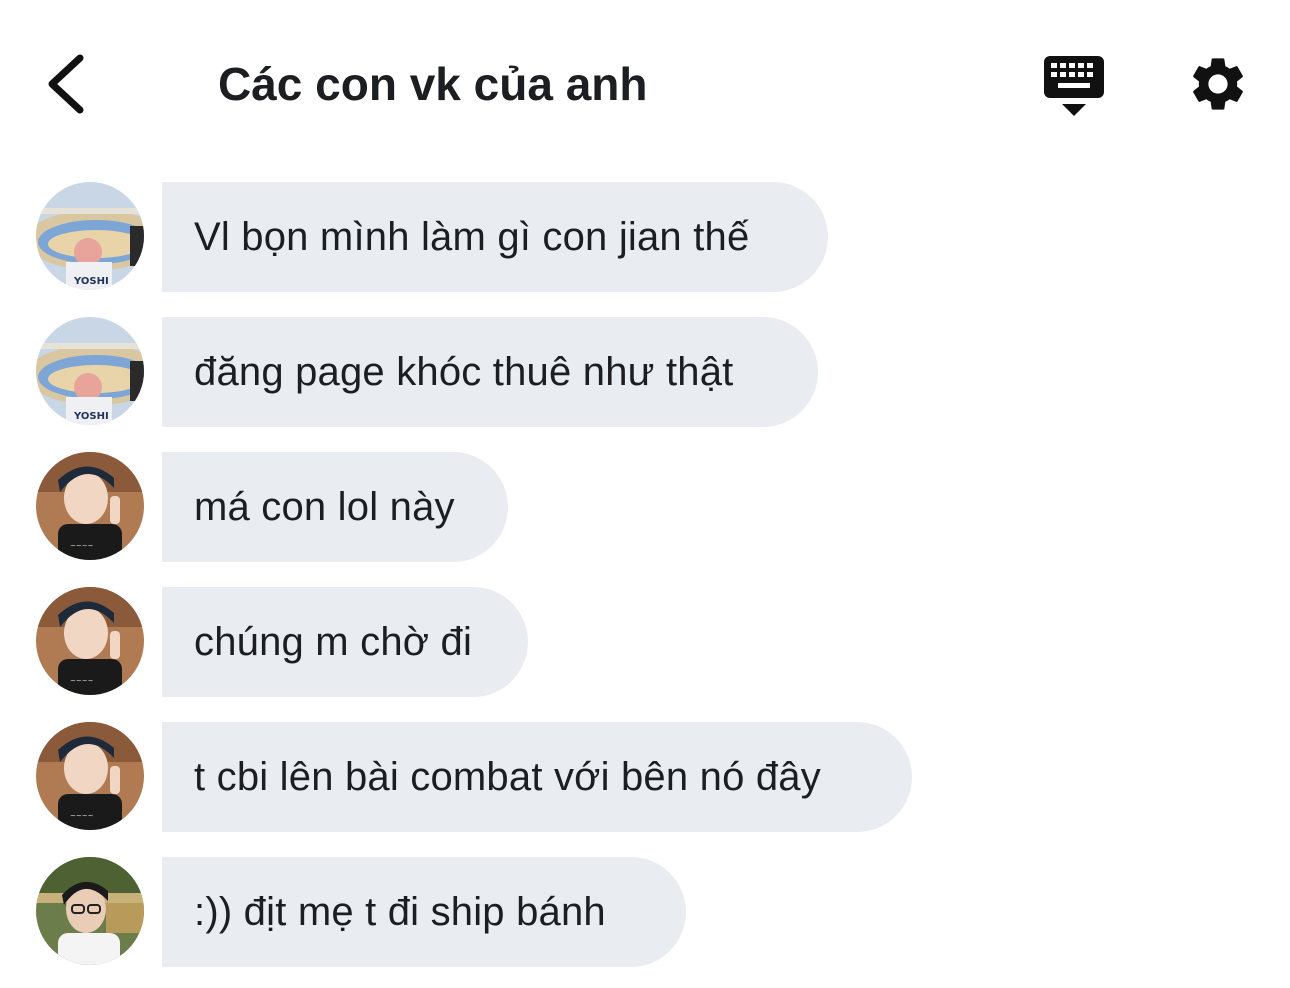 The height and width of the screenshot is (988, 1290). I want to click on message-row: YOSHI Vl bọn mình làm gì con jian thế, so click(645, 238).